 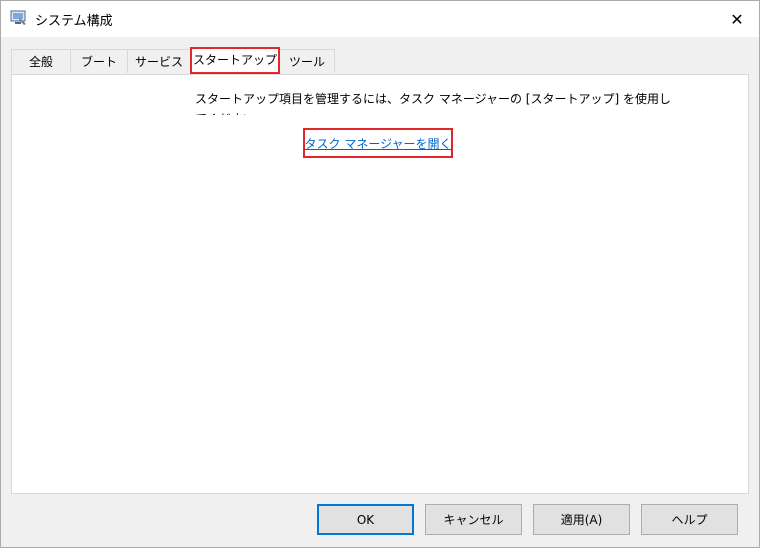 I want to click on tab-general: 全般, so click(x=41, y=61).